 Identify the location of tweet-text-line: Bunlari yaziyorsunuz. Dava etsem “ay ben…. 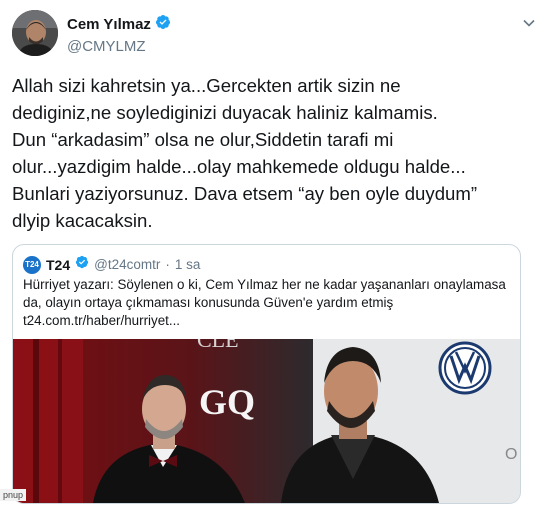
(245, 193).